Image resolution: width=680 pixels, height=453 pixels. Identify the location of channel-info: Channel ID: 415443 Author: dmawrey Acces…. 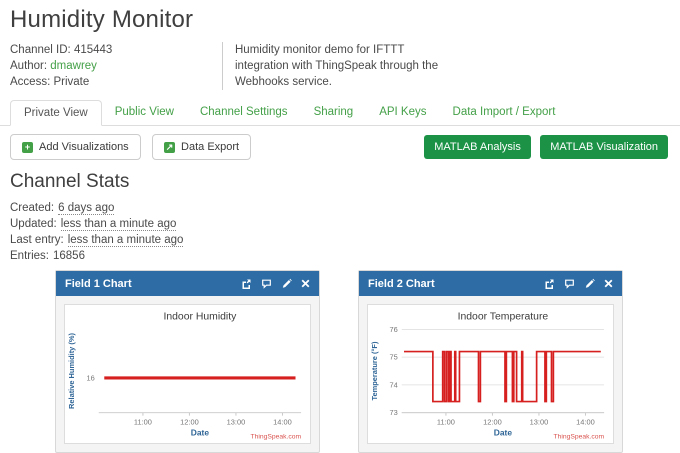
(116, 66).